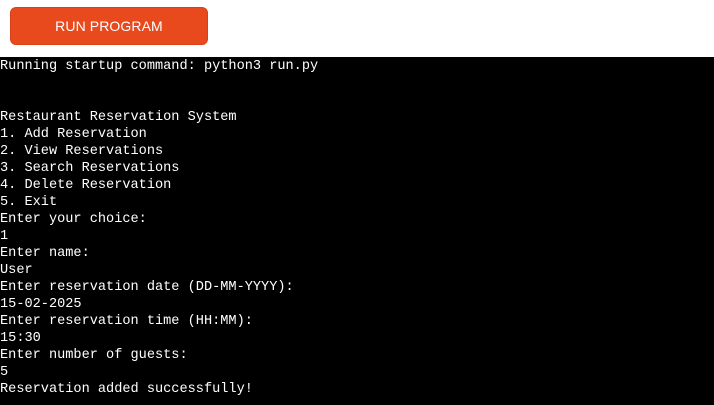 This screenshot has height=405, width=714. I want to click on terminal-line: 15:30, so click(20, 338).